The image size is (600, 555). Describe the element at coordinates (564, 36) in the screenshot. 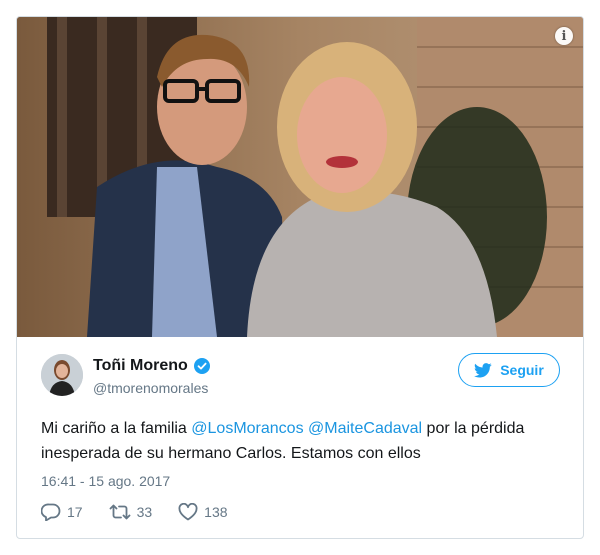

I see `info-icon: i` at that location.